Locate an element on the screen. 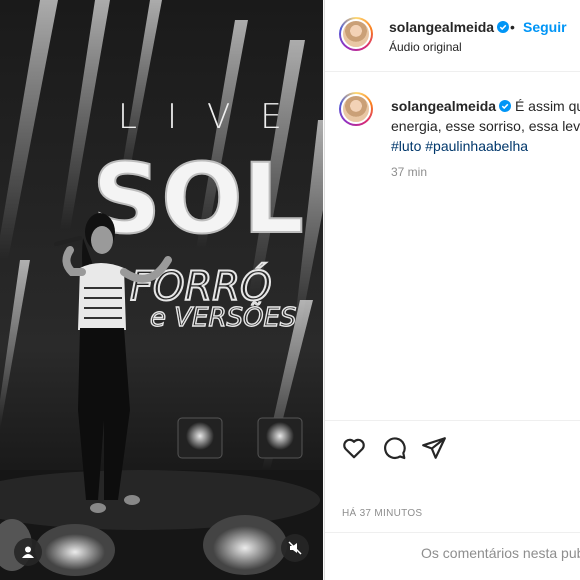  author-username: solangealmeida is located at coordinates (442, 27).